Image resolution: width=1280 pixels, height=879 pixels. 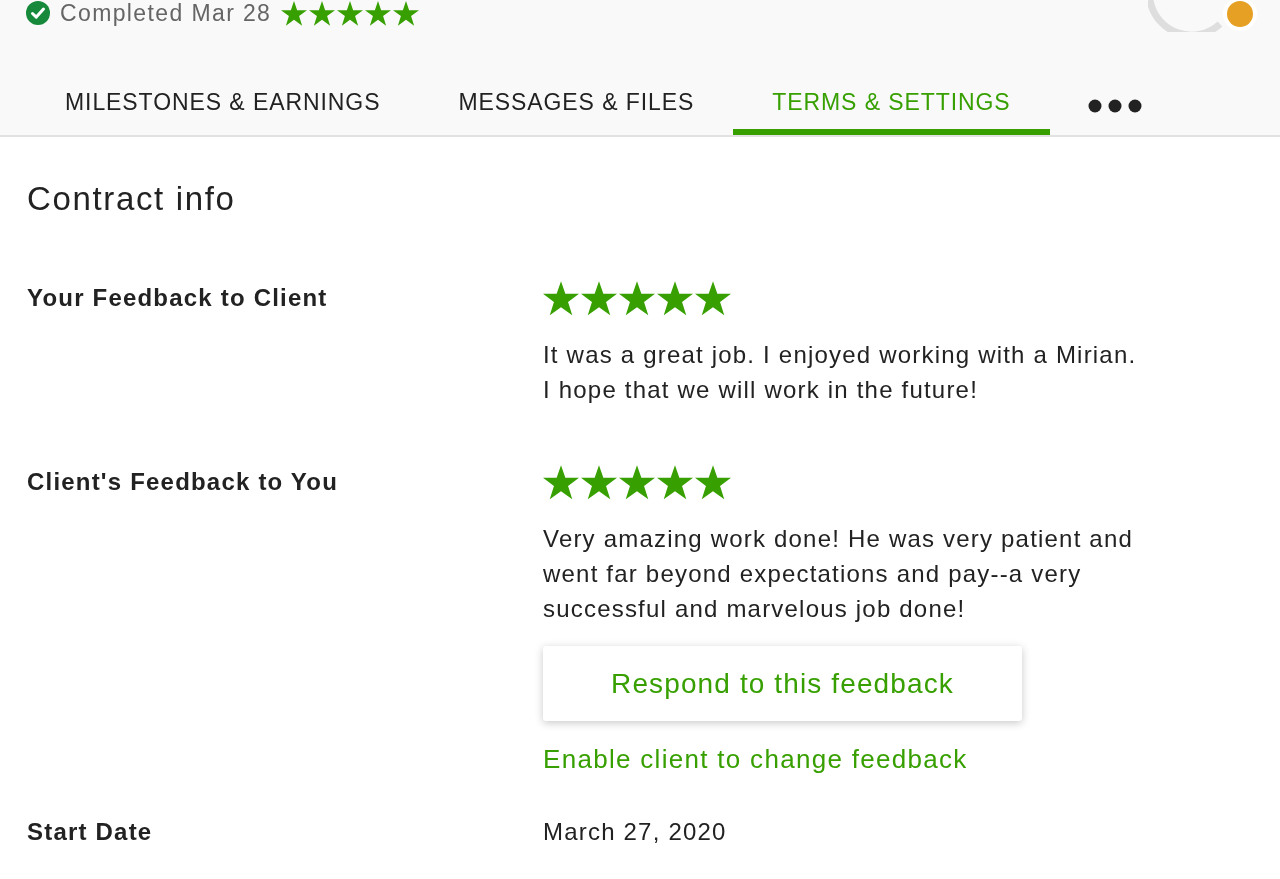 What do you see at coordinates (838, 574) in the screenshot?
I see `feedback-comment: Very amazing work done! He was very patient and went far beyond expectations and pay--a very successful and marvelous job done!` at bounding box center [838, 574].